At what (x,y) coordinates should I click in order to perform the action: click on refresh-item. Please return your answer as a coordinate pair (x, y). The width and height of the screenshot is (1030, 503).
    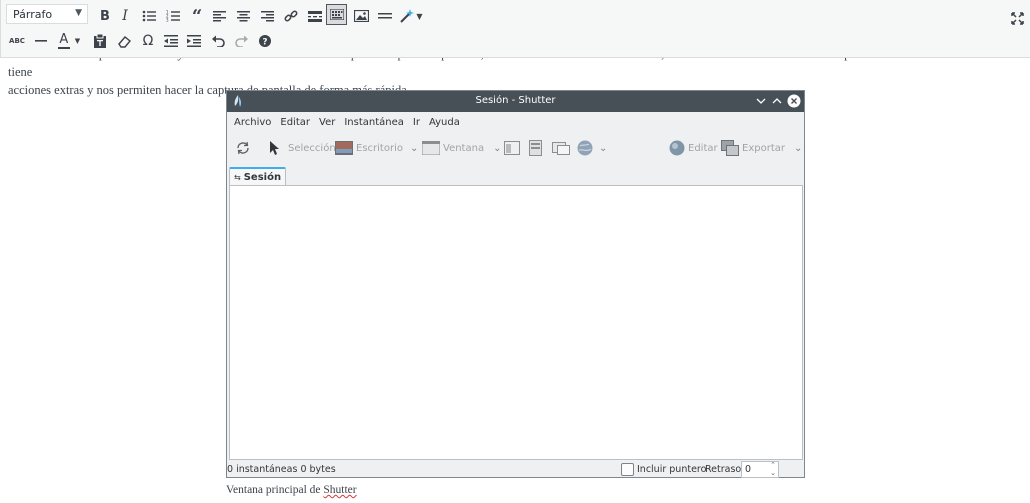
    Looking at the image, I should click on (243, 148).